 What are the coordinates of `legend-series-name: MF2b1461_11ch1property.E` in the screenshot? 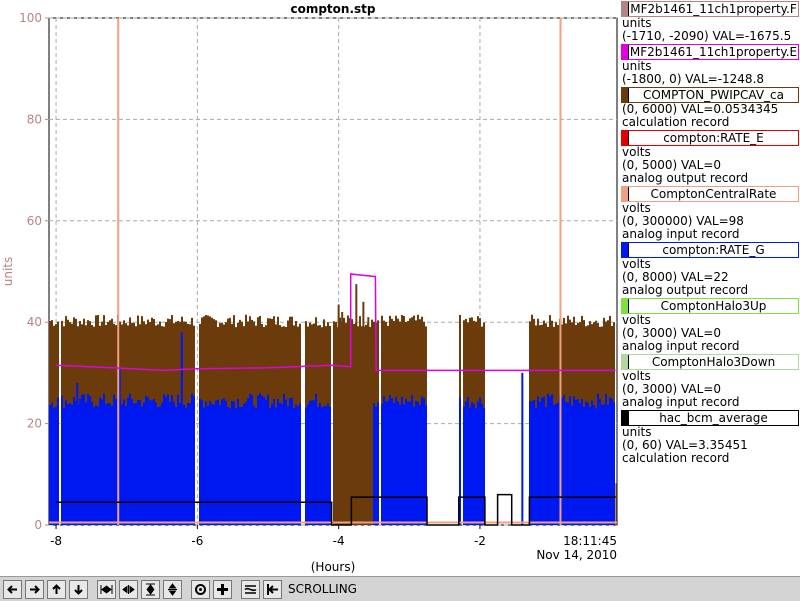 It's located at (713, 52).